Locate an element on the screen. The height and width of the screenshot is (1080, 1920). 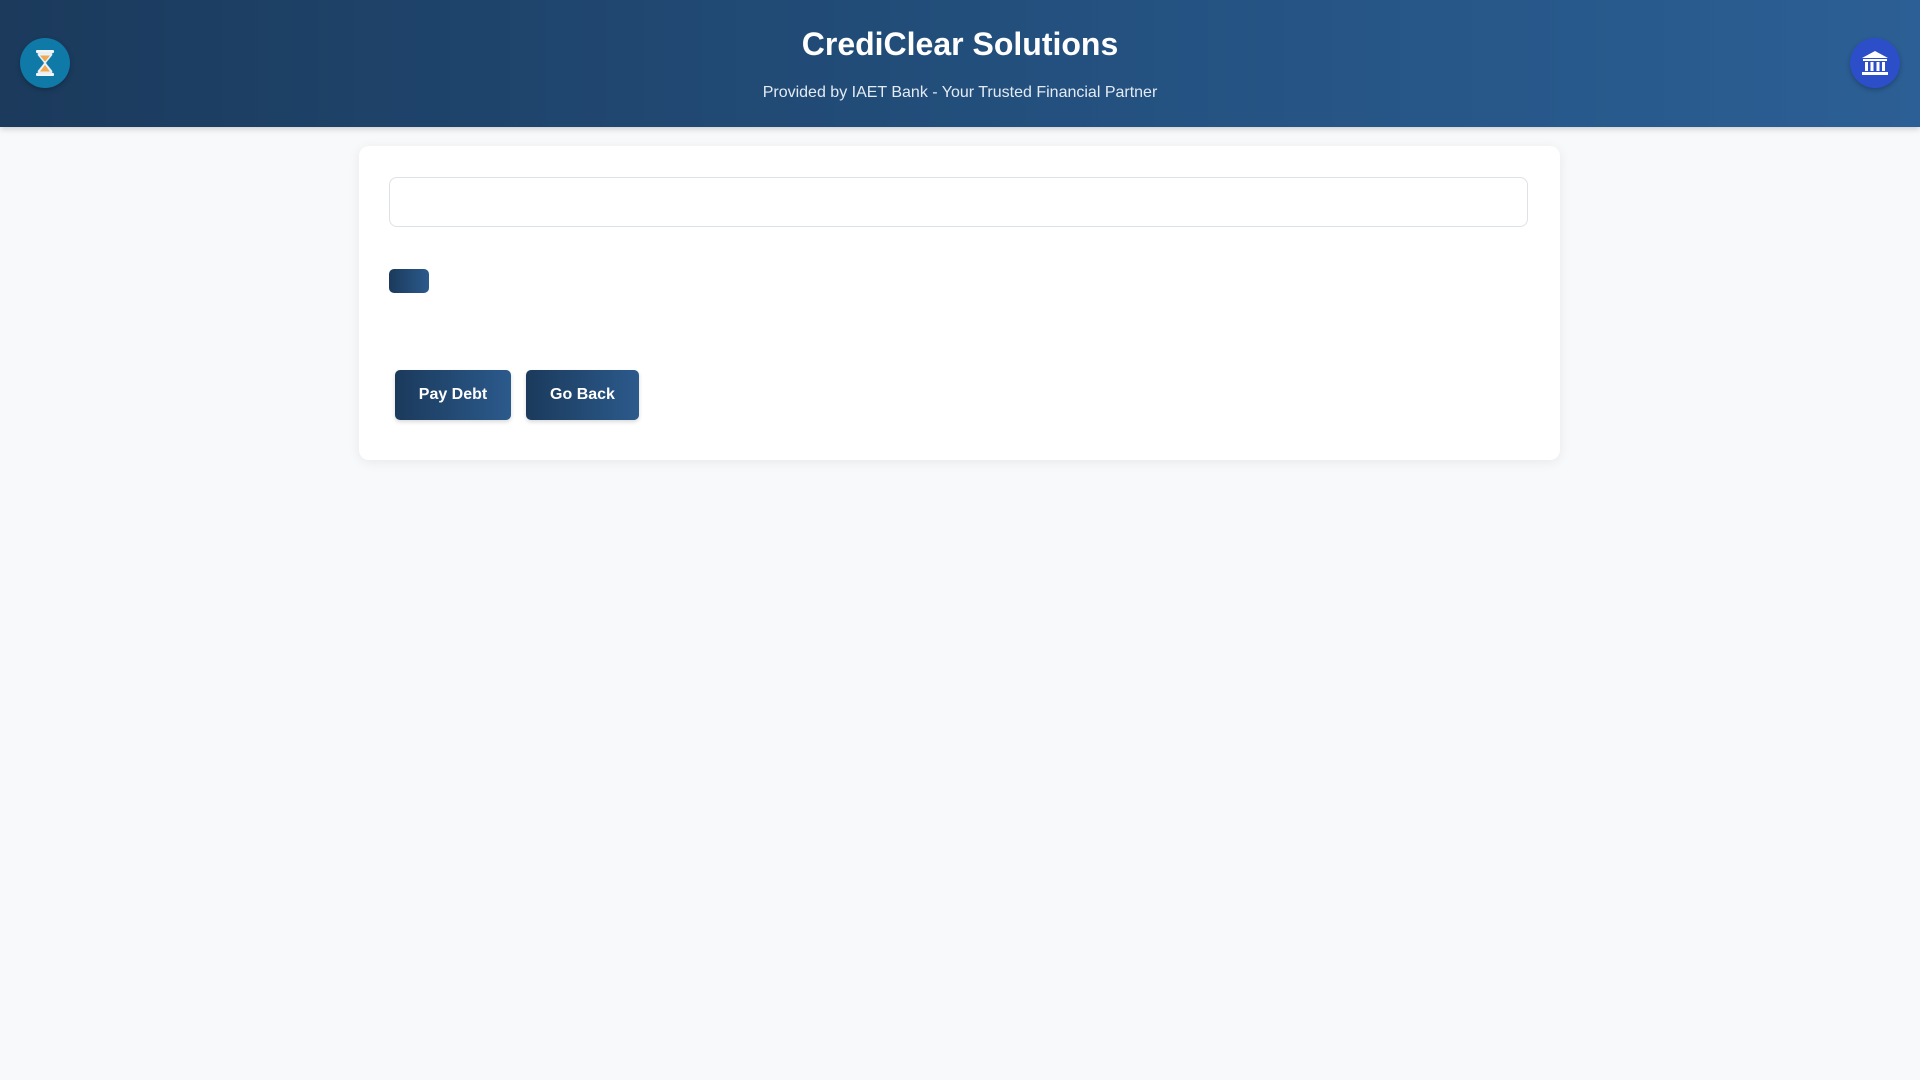
debt-input is located at coordinates (958, 202).